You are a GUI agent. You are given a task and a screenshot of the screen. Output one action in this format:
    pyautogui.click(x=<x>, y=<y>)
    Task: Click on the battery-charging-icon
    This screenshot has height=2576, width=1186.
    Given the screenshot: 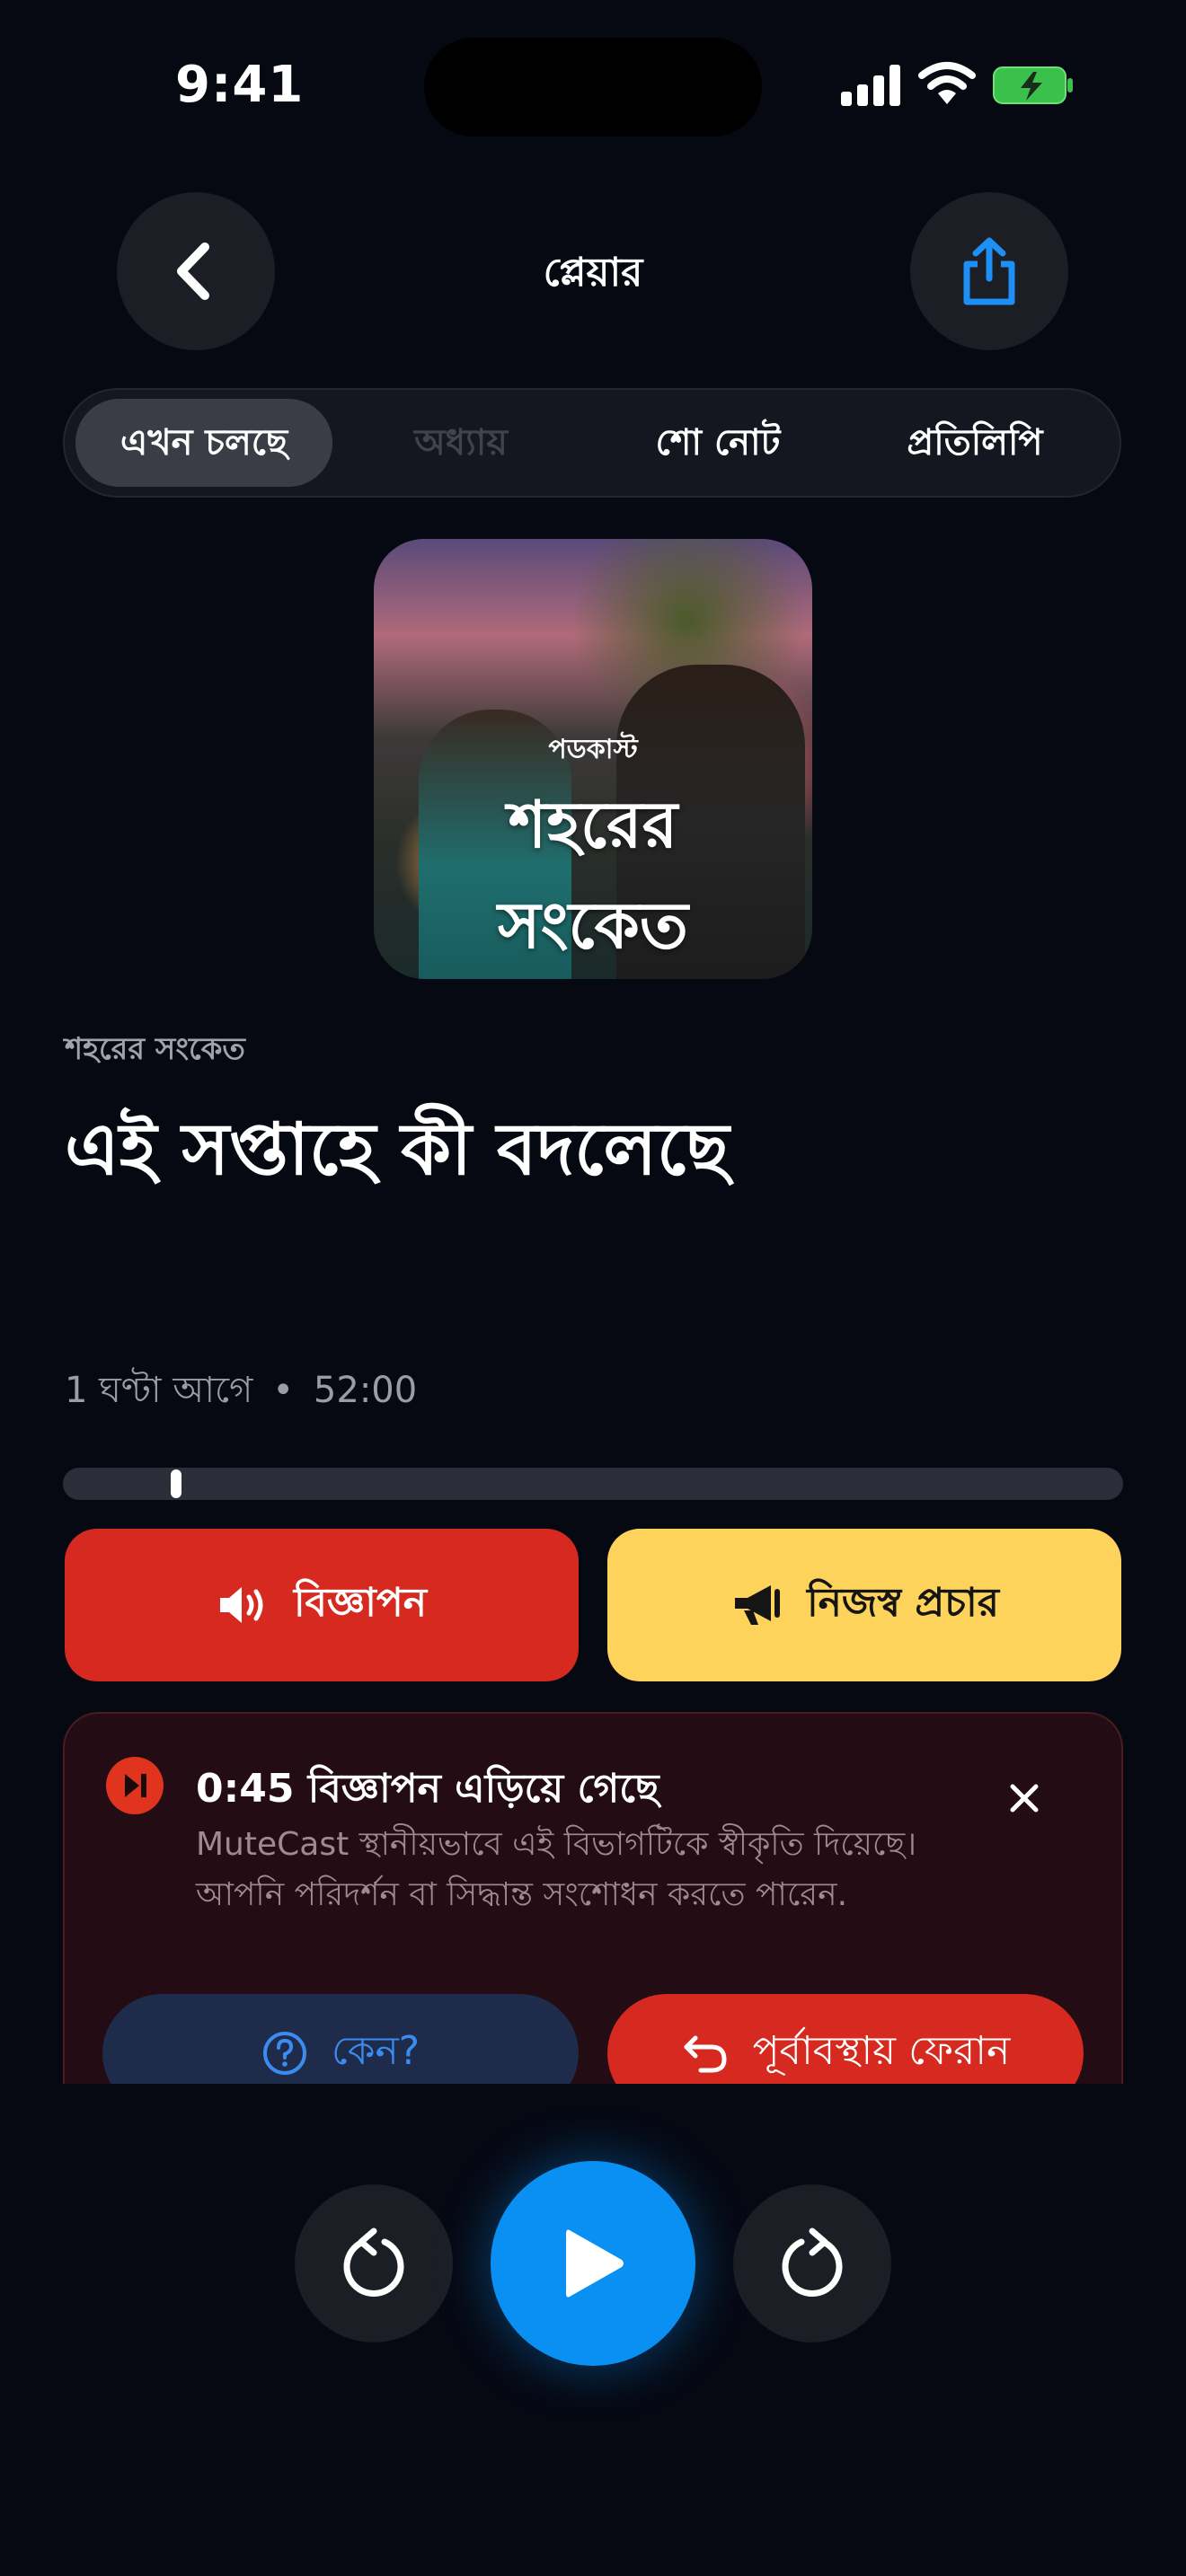 What is the action you would take?
    pyautogui.click(x=1033, y=85)
    